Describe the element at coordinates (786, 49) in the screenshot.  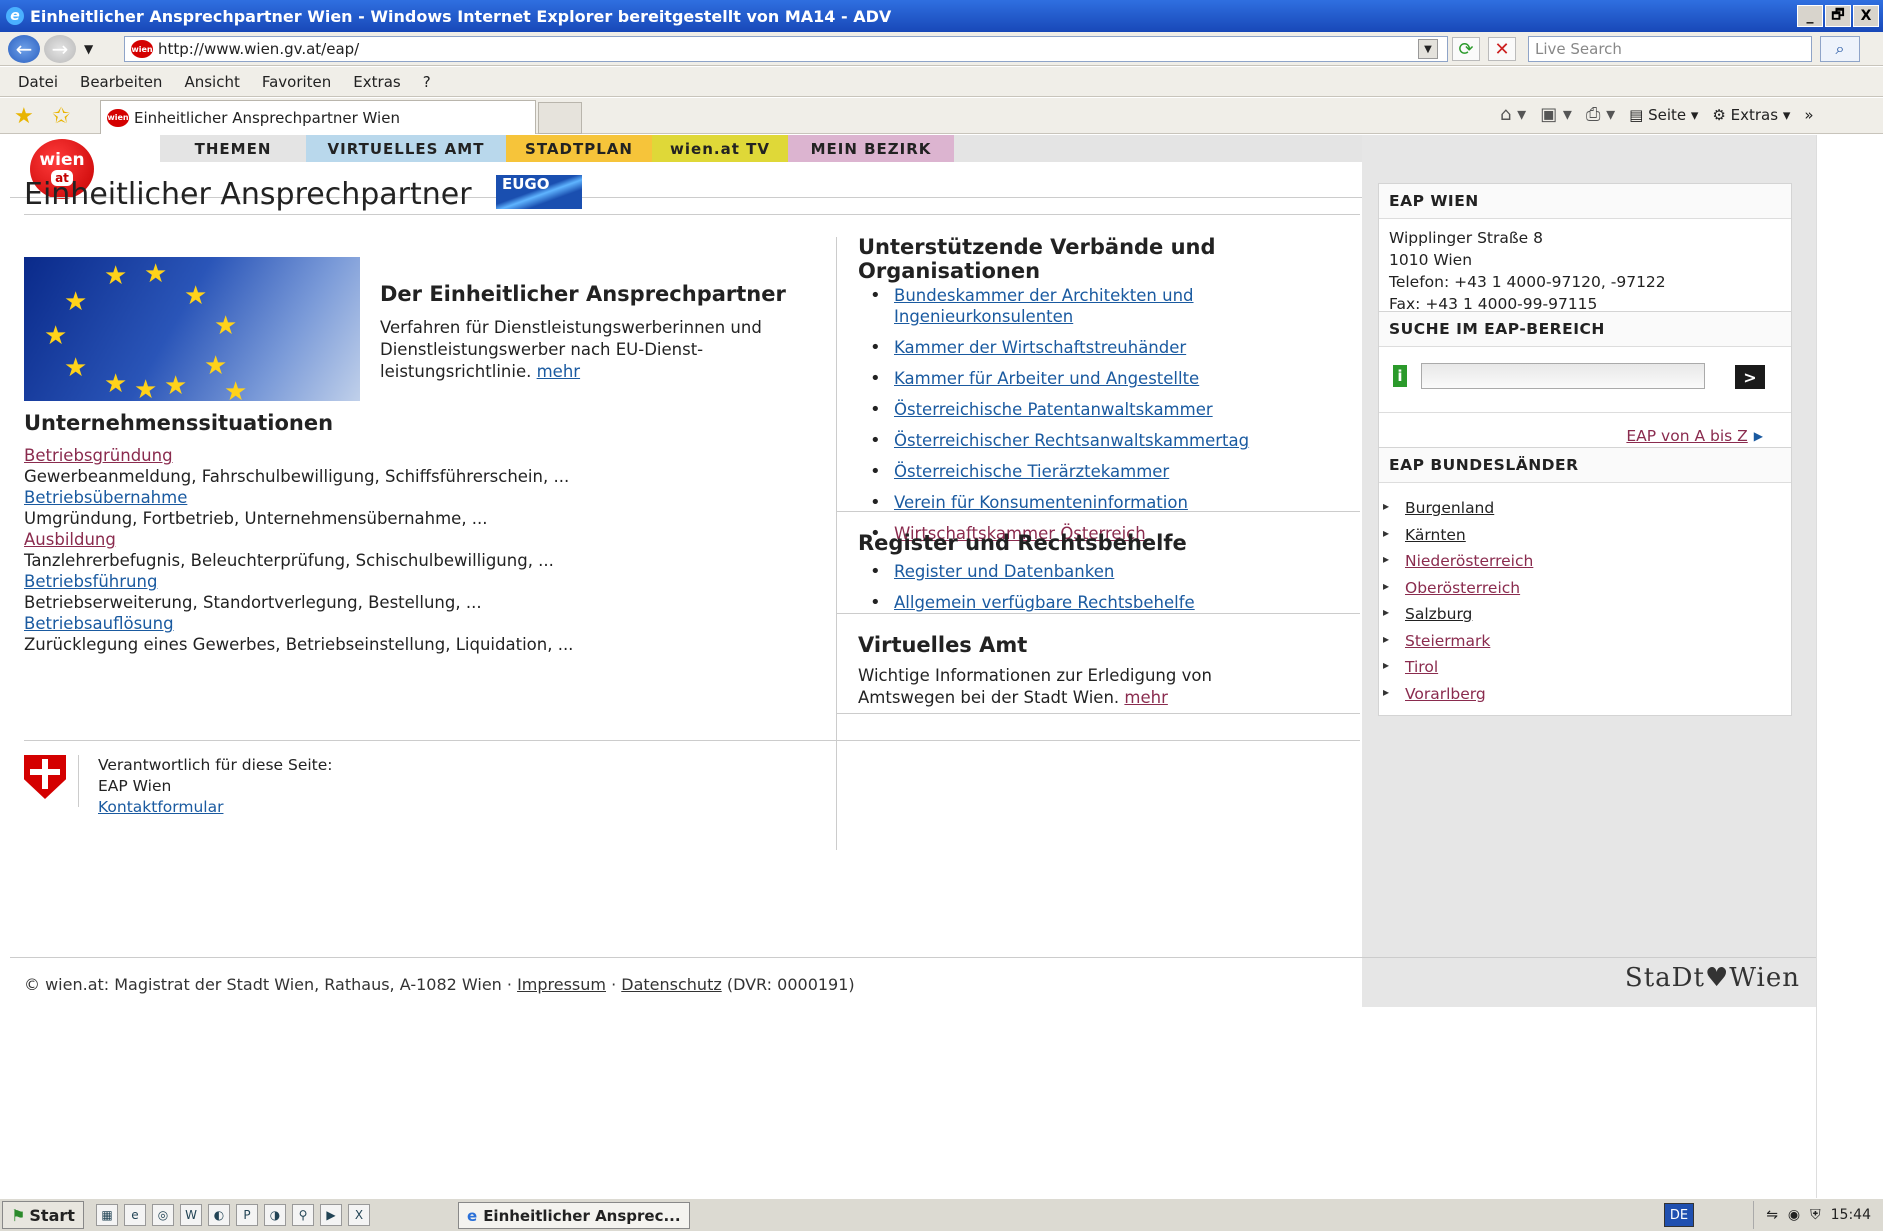
I see `address-input: wien http://www.wien.gv.at/eap/` at that location.